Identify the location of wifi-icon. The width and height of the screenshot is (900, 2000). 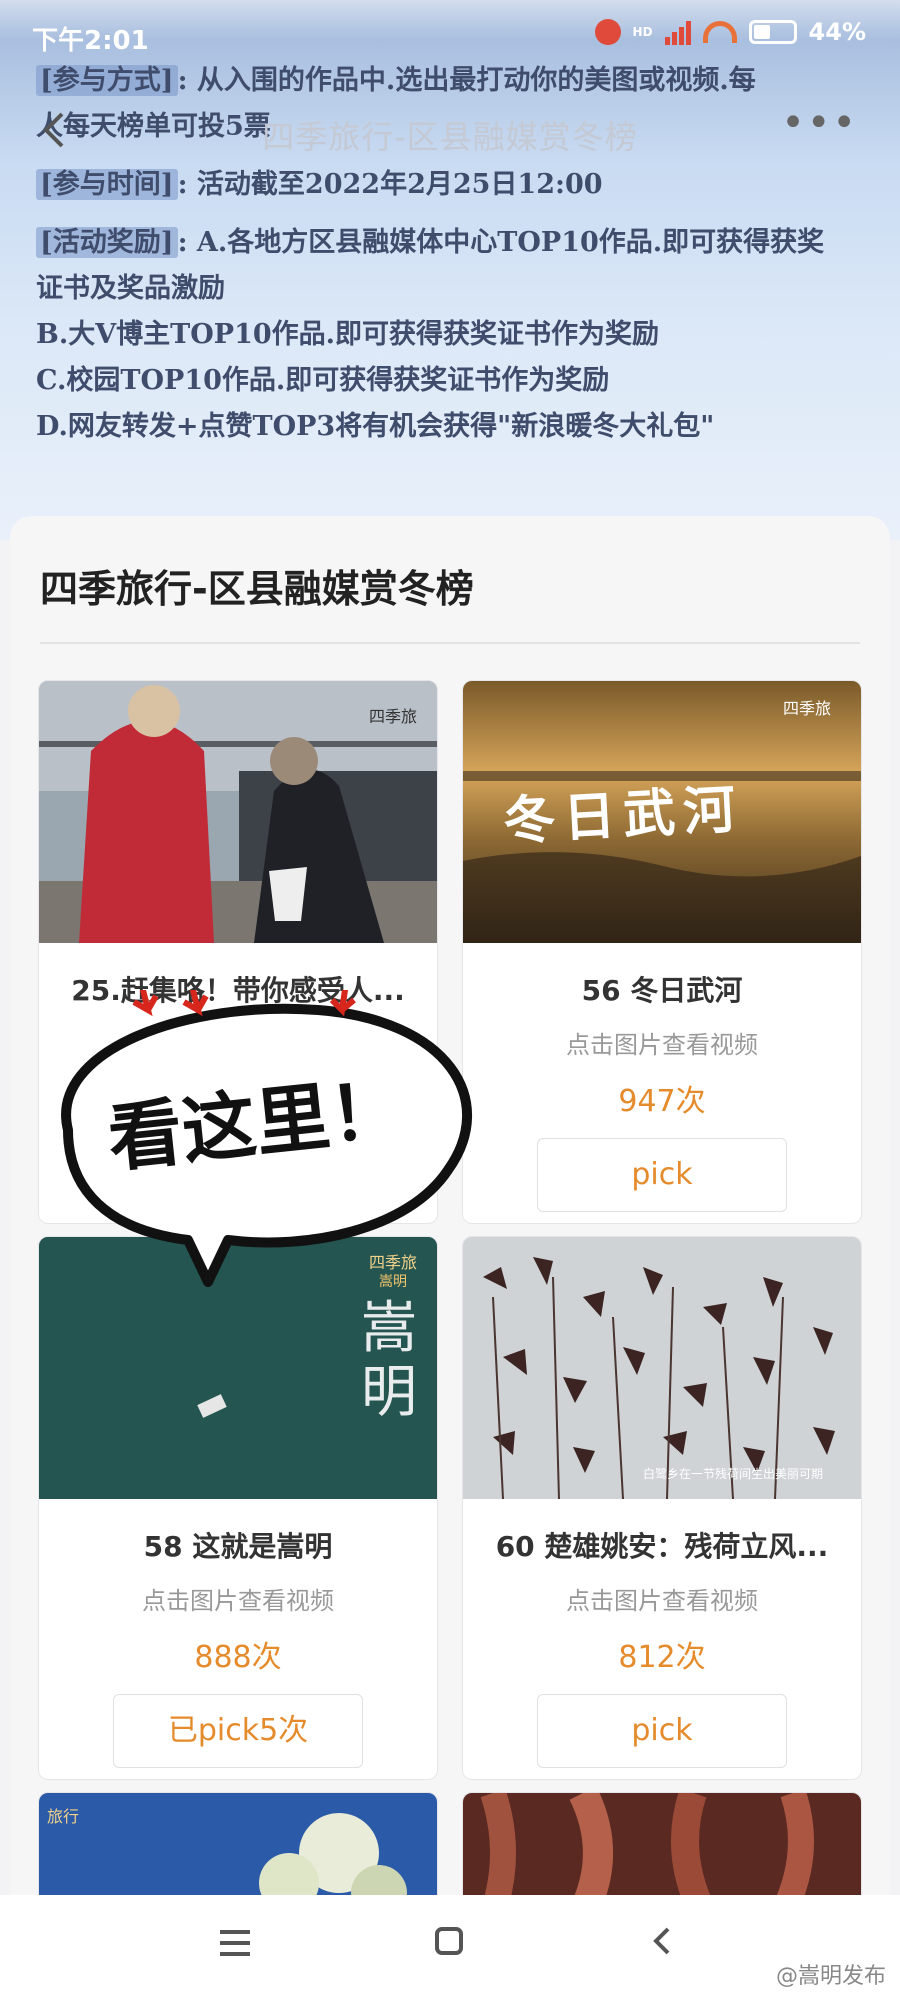
(719, 32).